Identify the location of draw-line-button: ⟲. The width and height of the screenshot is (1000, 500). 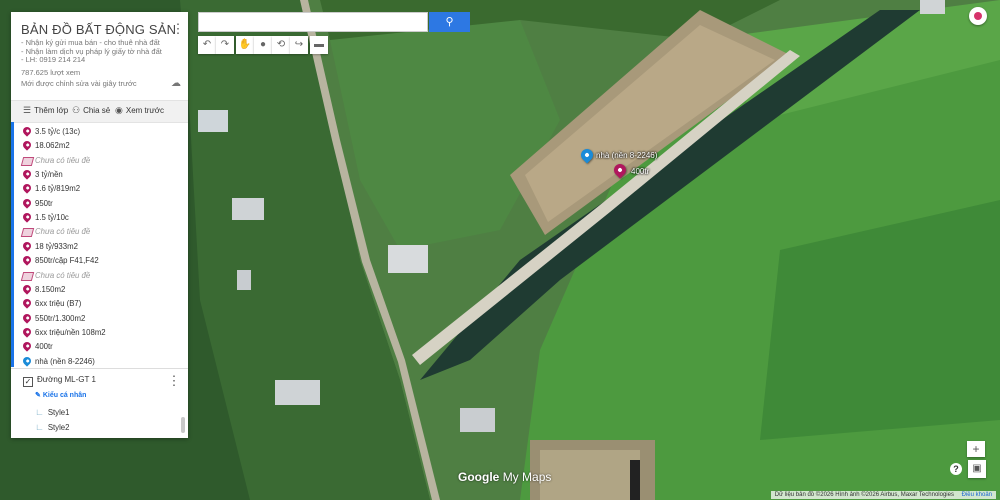
(281, 45).